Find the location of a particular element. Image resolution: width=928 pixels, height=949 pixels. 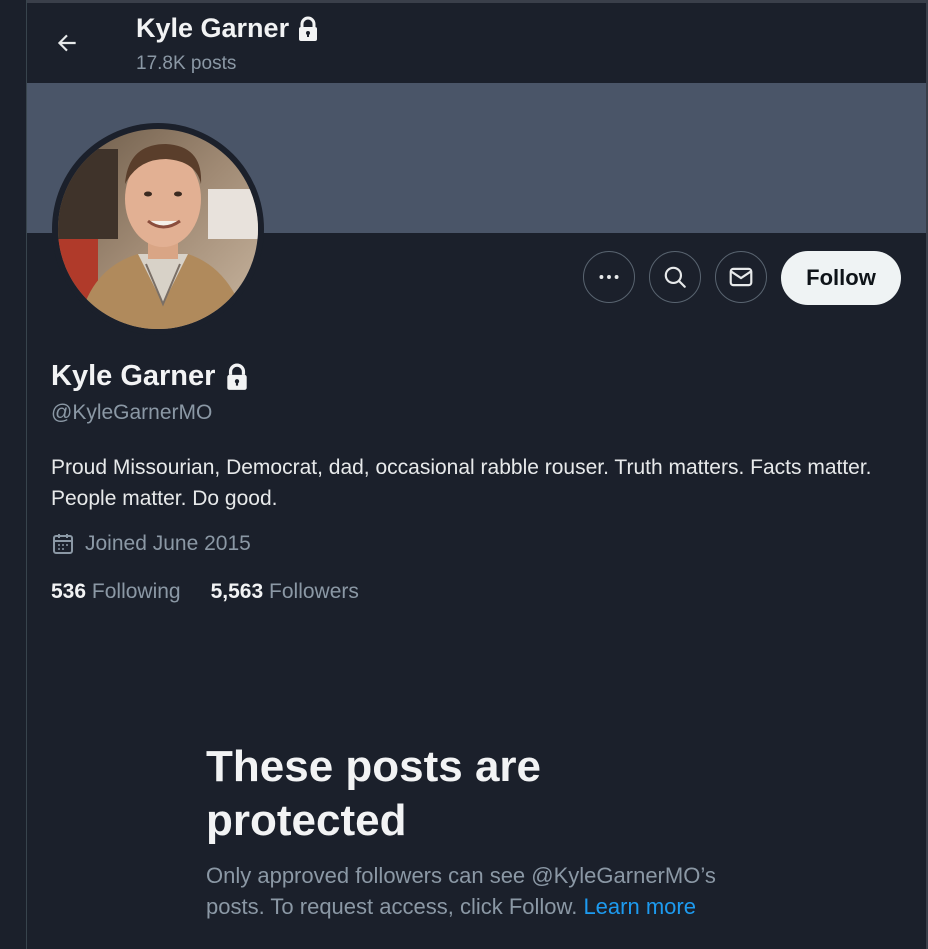

back-button is located at coordinates (67, 43).